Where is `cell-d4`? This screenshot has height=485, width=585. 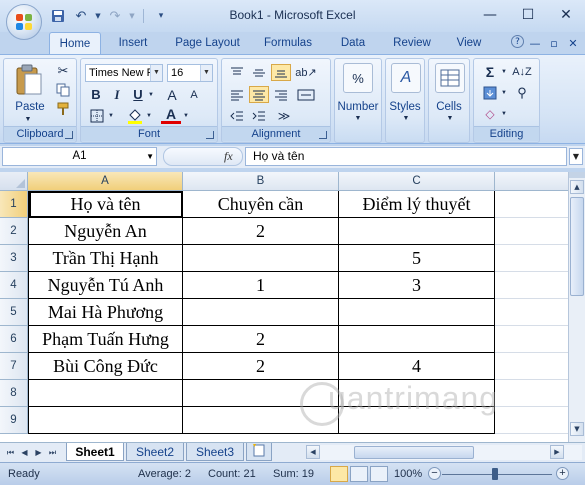 cell-d4 is located at coordinates (531, 285).